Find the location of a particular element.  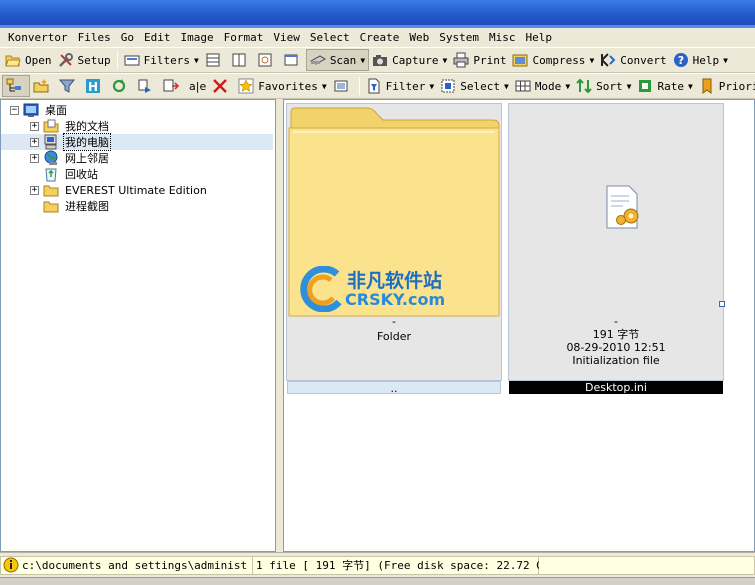

menu-edit: Edit is located at coordinates (157, 37).